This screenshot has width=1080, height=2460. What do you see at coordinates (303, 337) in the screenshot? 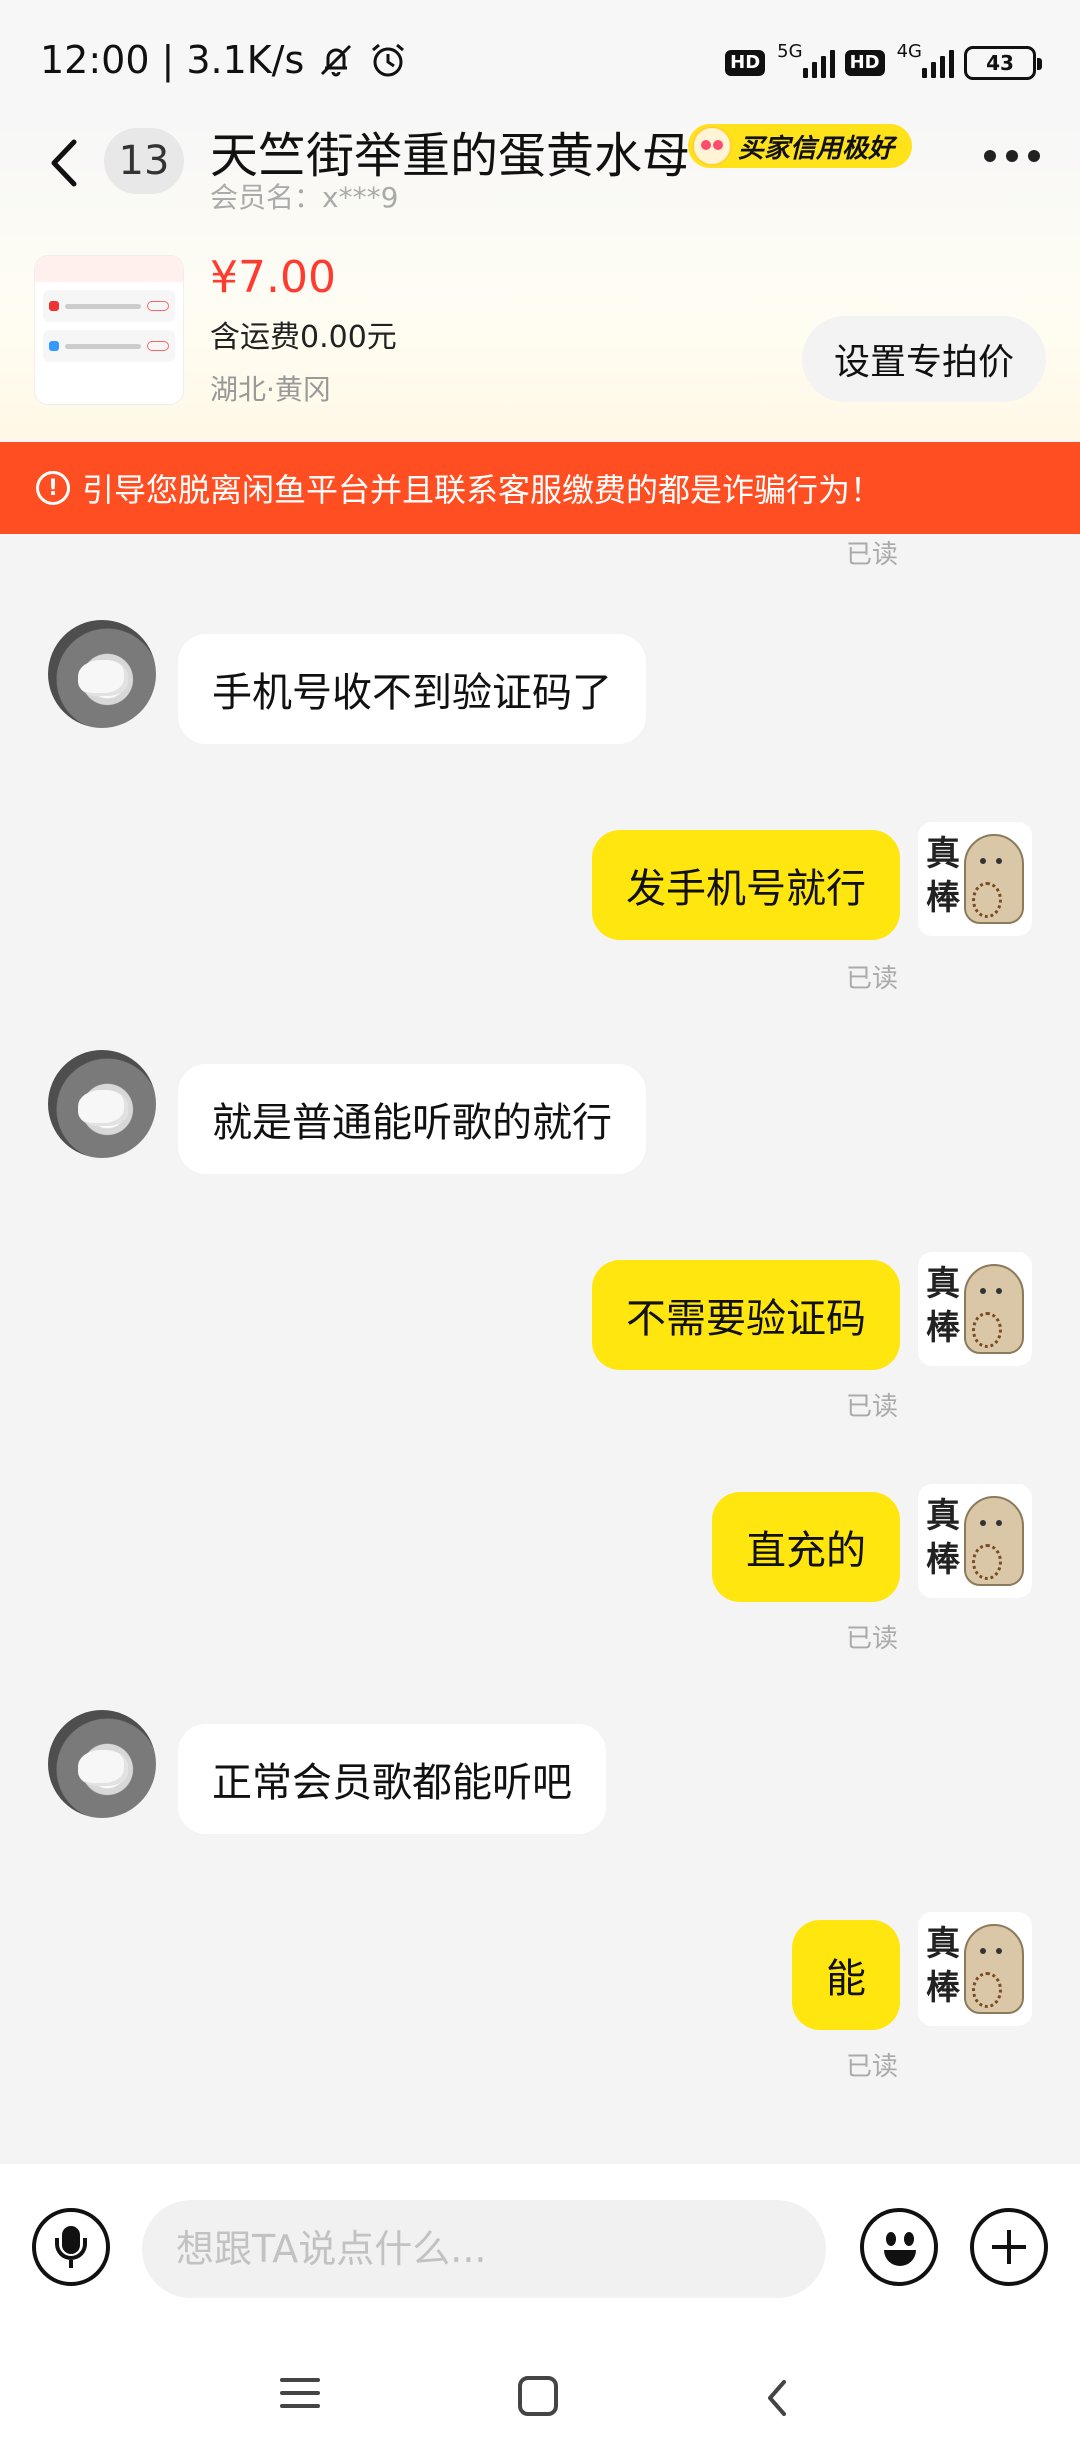
I see `shipping-fee: 含运费0.00元` at bounding box center [303, 337].